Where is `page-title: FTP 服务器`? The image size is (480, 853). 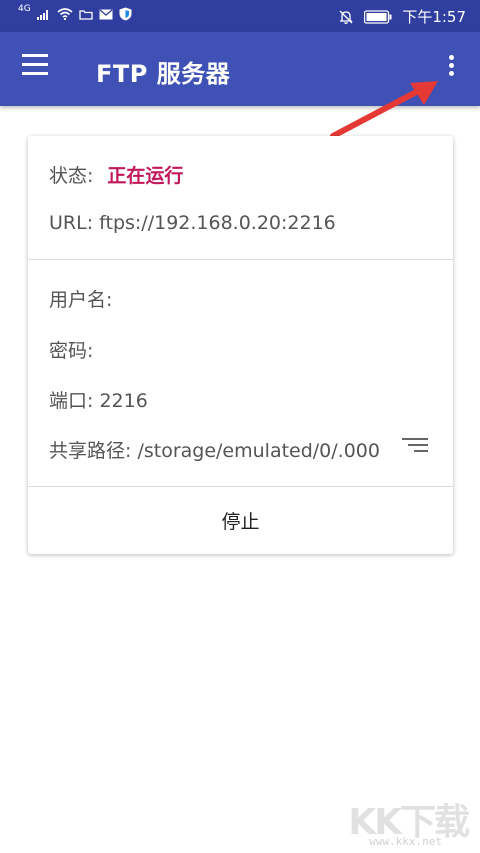
page-title: FTP 服务器 is located at coordinates (163, 74).